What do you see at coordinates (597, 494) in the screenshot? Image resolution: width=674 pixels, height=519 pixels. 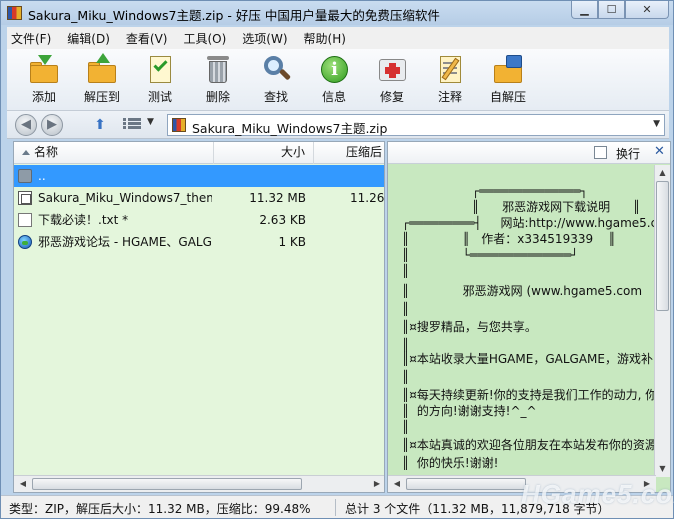 I see `site-watermark: HGame5.com` at bounding box center [597, 494].